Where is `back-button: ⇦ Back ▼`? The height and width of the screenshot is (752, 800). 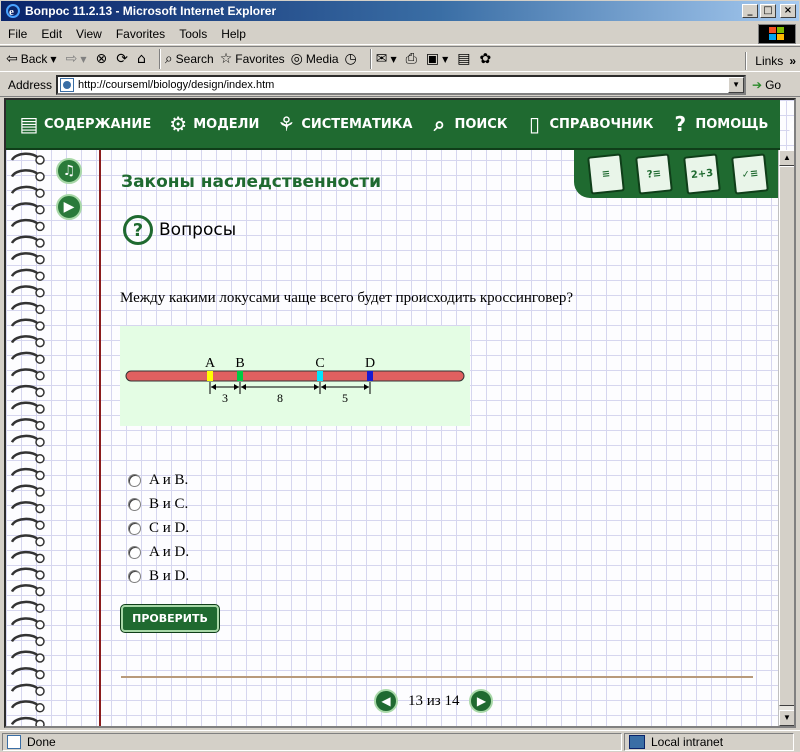 back-button: ⇦ Back ▼ is located at coordinates (33, 59).